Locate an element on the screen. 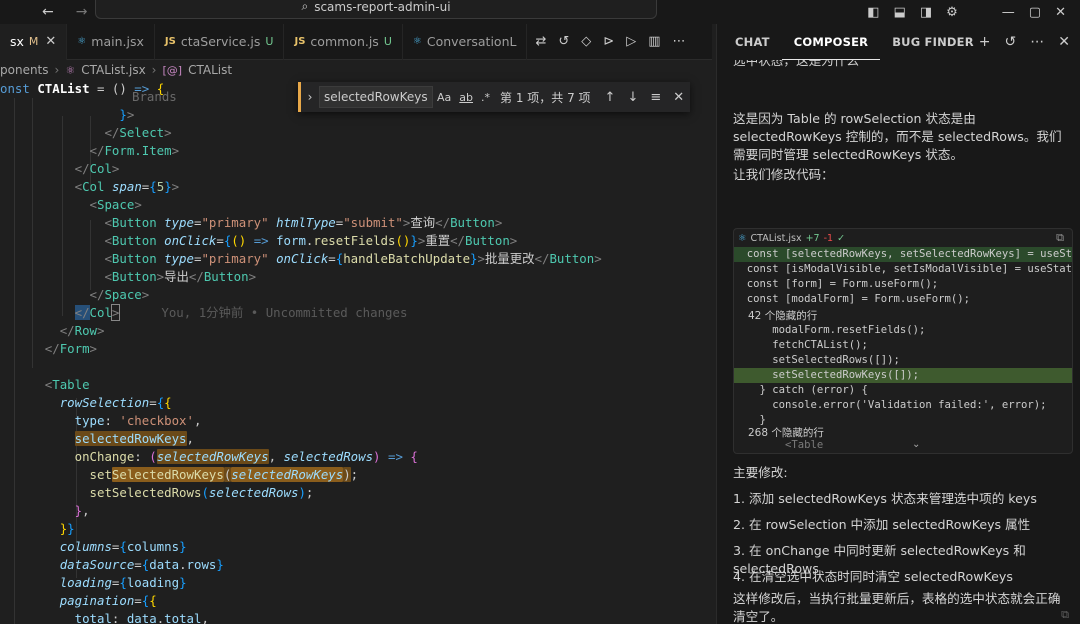 Image resolution: width=1080 pixels, height=624 pixels. minimize-icon: — is located at coordinates (1008, 12).